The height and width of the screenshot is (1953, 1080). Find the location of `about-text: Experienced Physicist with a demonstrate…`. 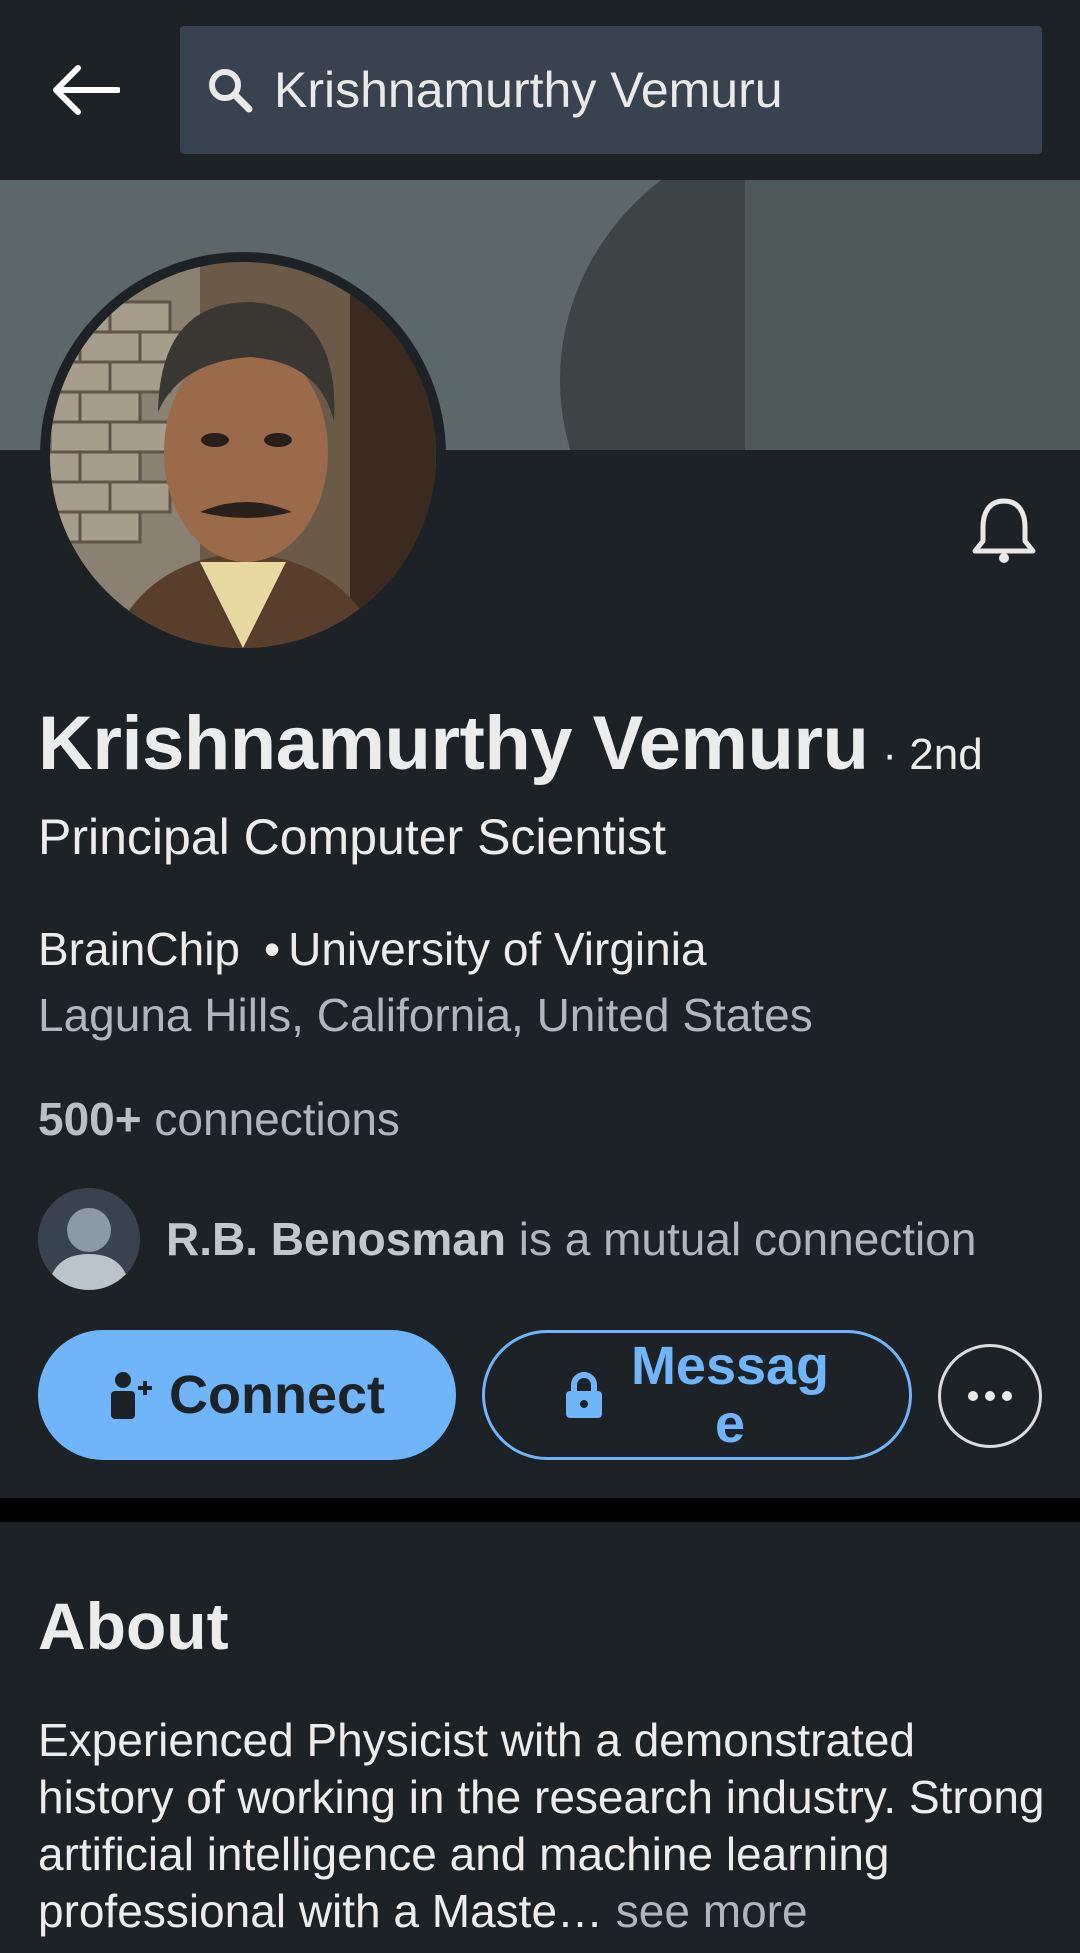

about-text: Experienced Physicist with a demonstrate… is located at coordinates (543, 1826).